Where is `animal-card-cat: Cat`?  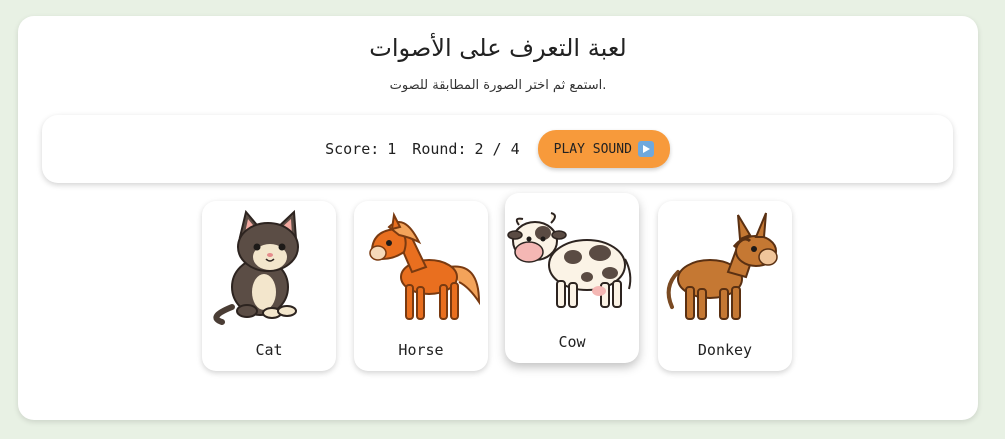
animal-card-cat: Cat is located at coordinates (269, 286).